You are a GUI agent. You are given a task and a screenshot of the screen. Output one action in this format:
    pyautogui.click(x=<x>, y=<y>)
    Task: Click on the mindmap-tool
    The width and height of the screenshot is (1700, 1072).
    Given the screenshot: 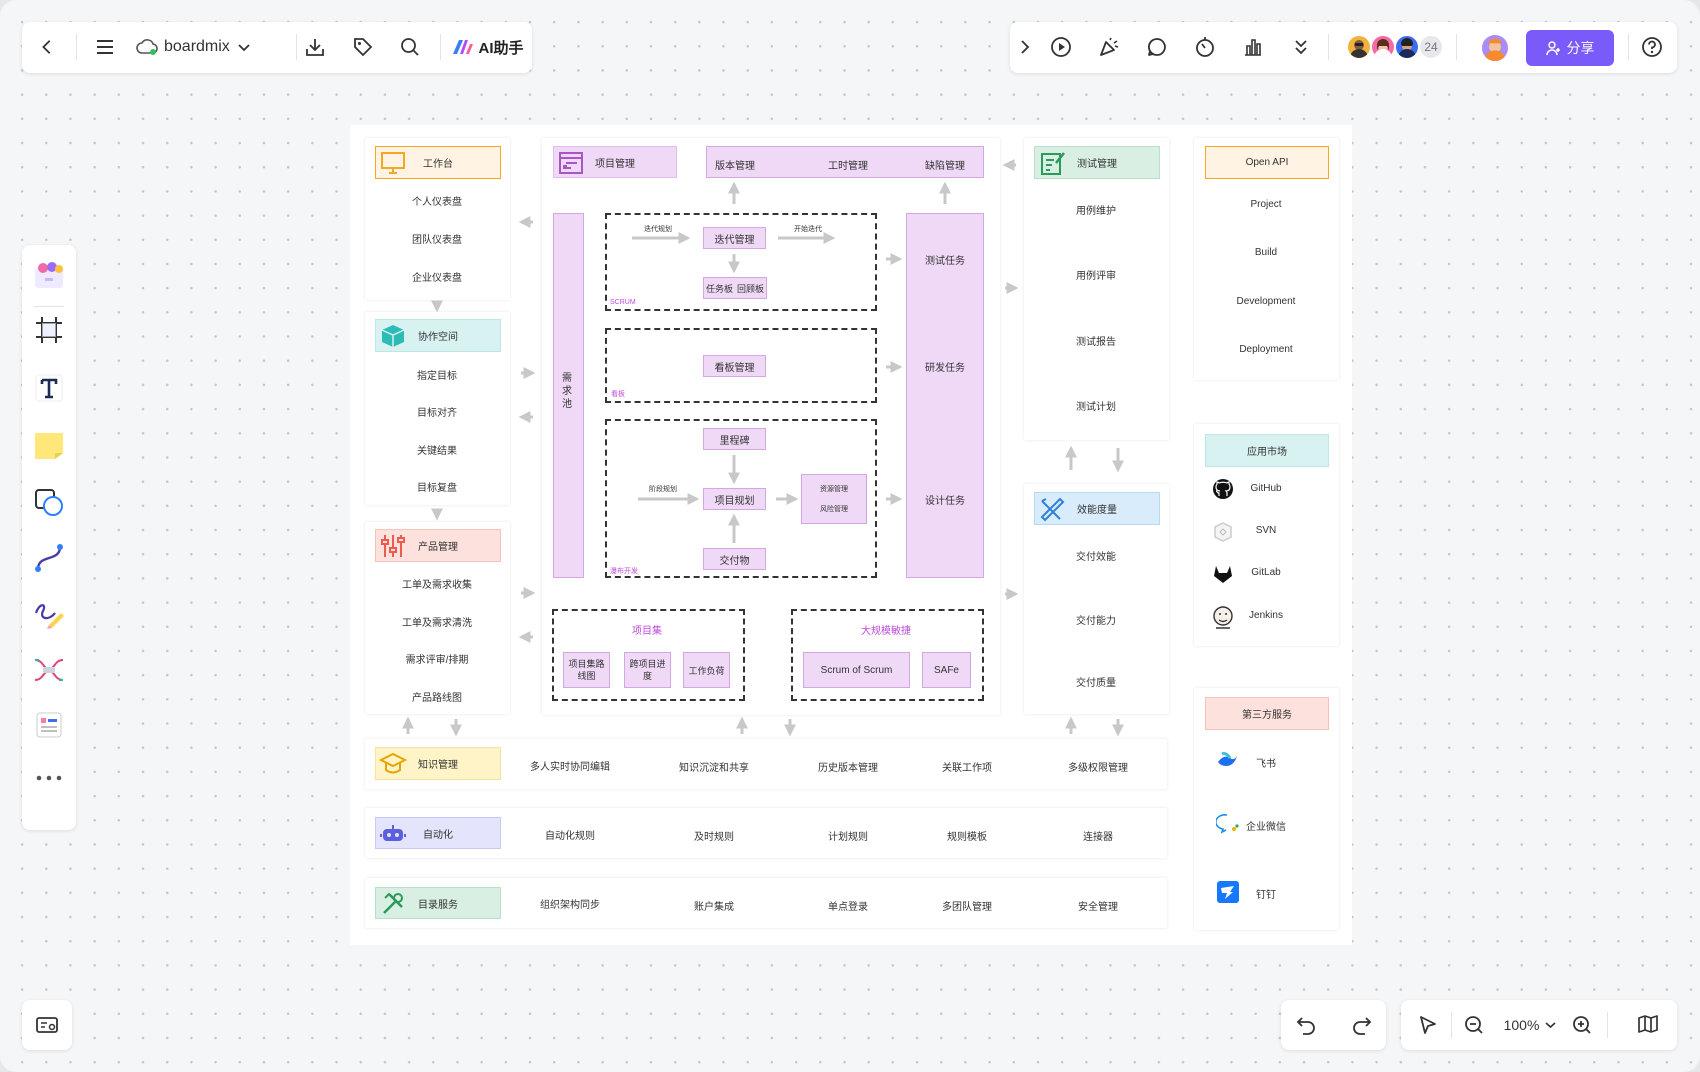 What is the action you would take?
    pyautogui.click(x=49, y=670)
    